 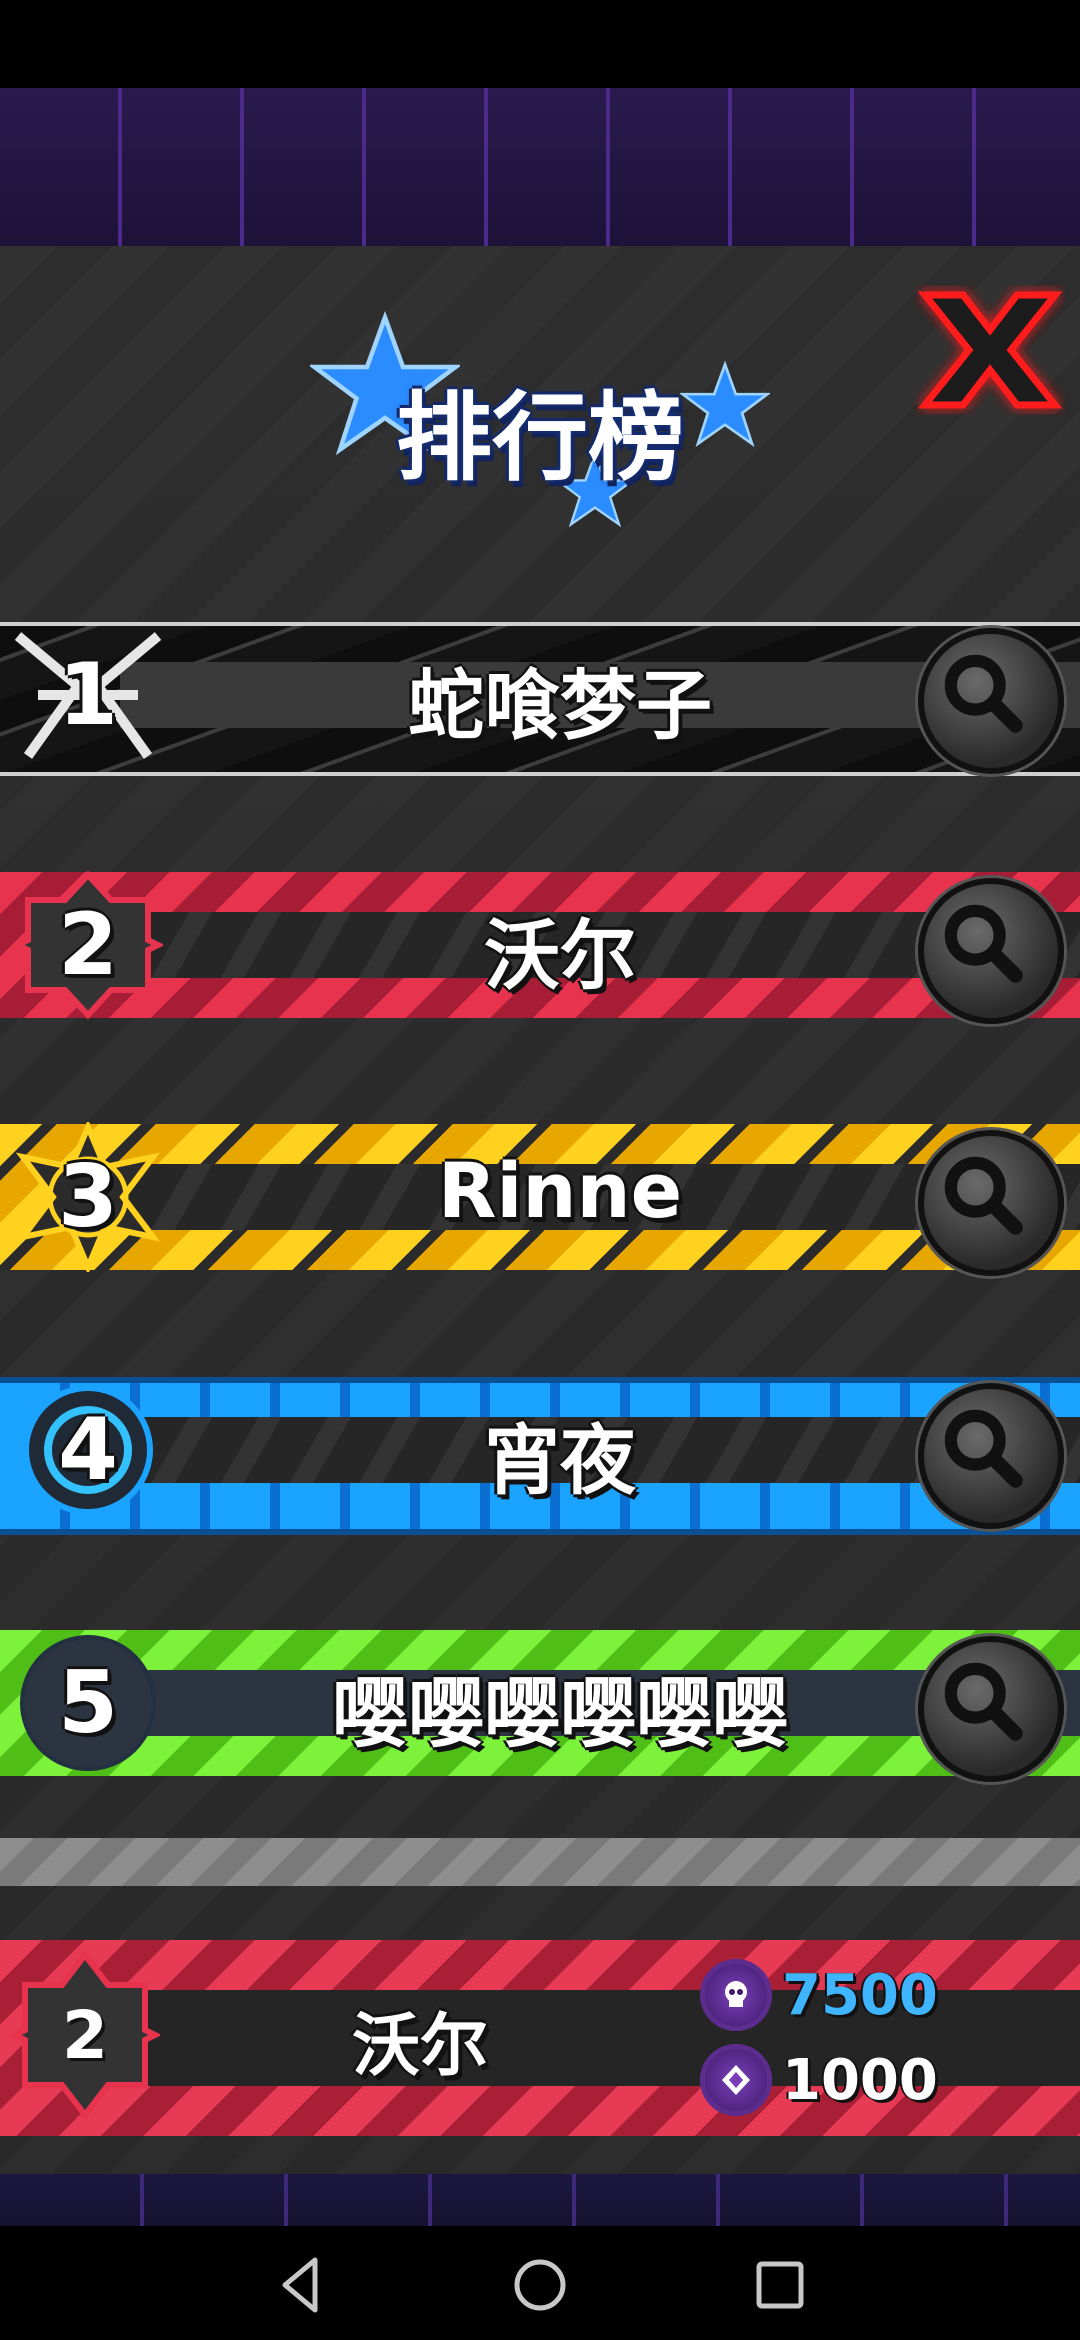 I want to click on rank-number: 1, so click(x=88, y=695).